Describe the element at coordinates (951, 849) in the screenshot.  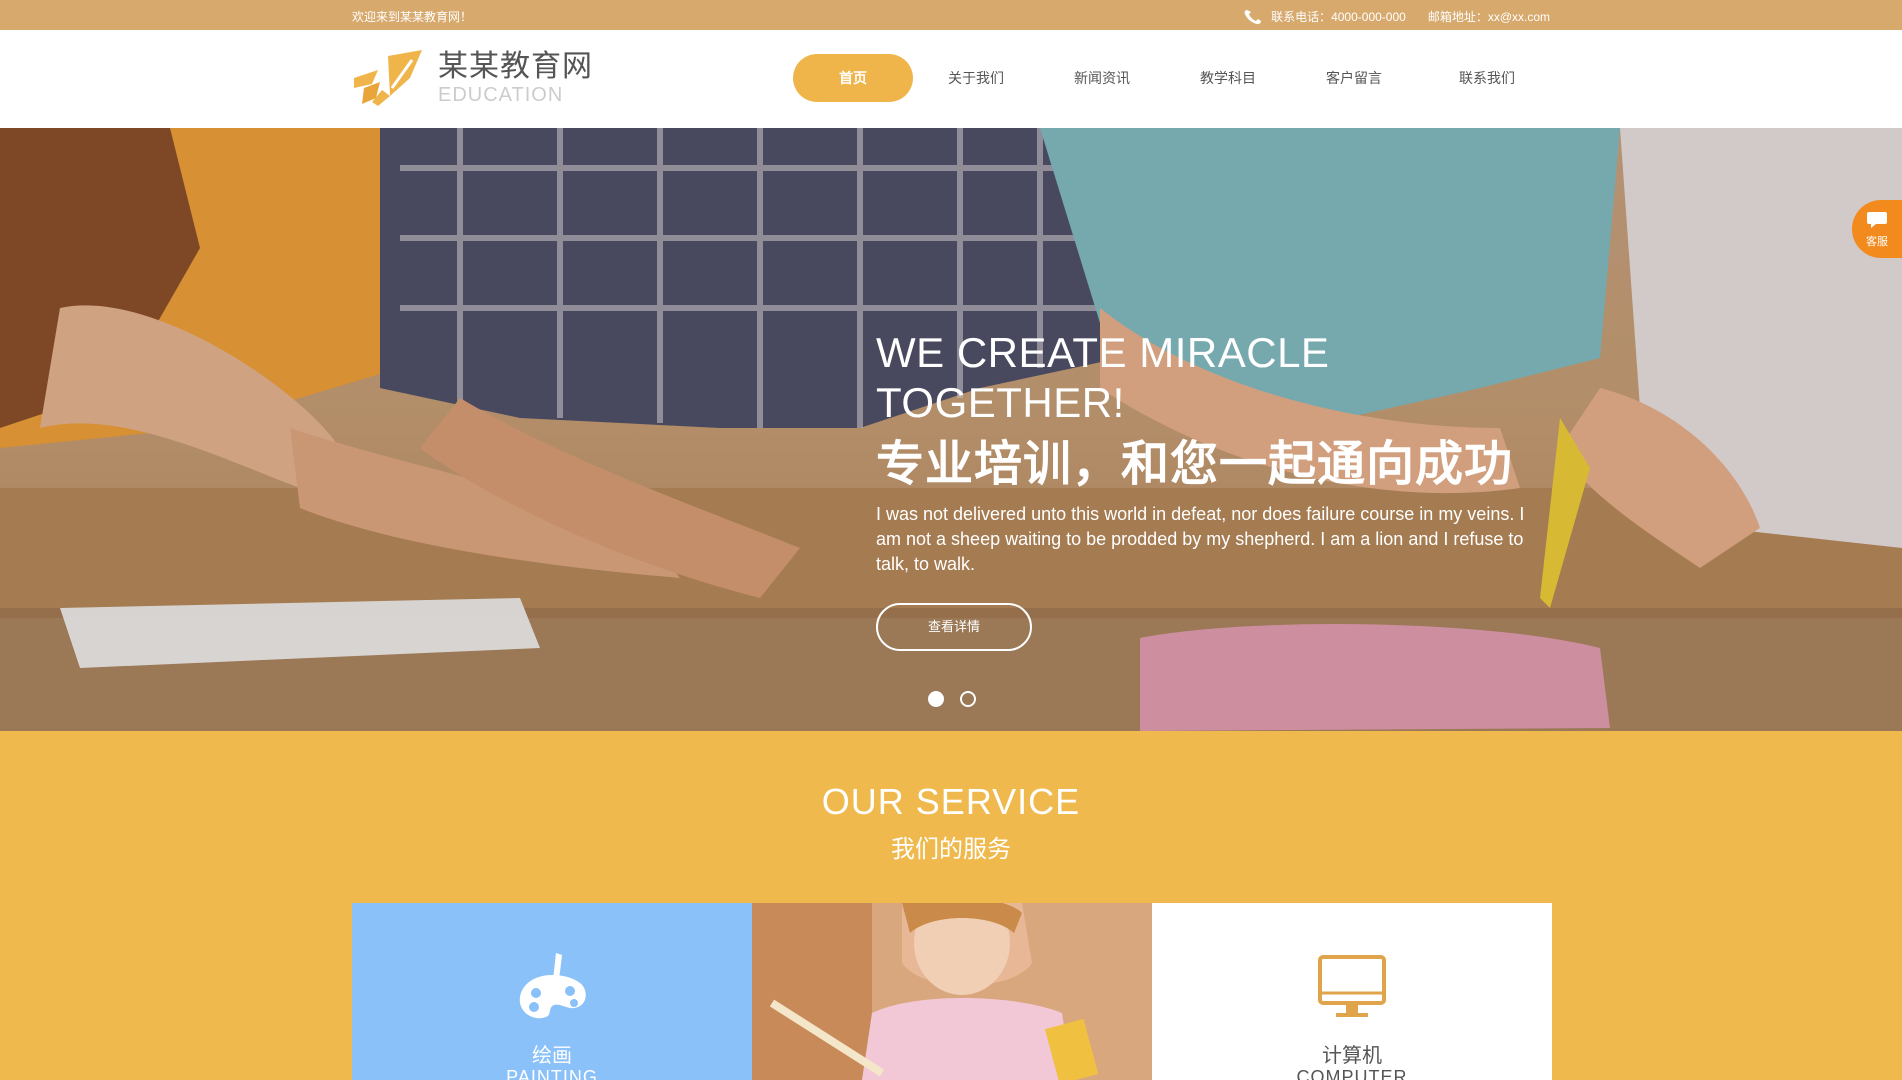
I see `service-subtitle: 我们的服务` at that location.